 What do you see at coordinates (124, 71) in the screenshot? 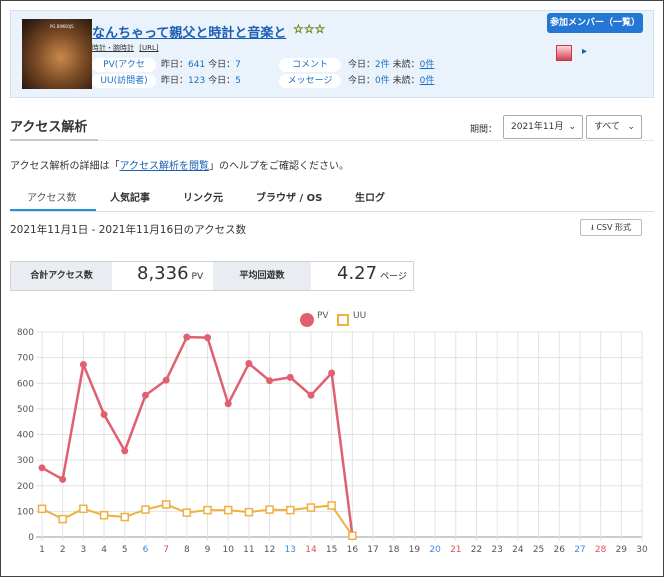
I see `pv-label: PV(アクセス)` at bounding box center [124, 71].